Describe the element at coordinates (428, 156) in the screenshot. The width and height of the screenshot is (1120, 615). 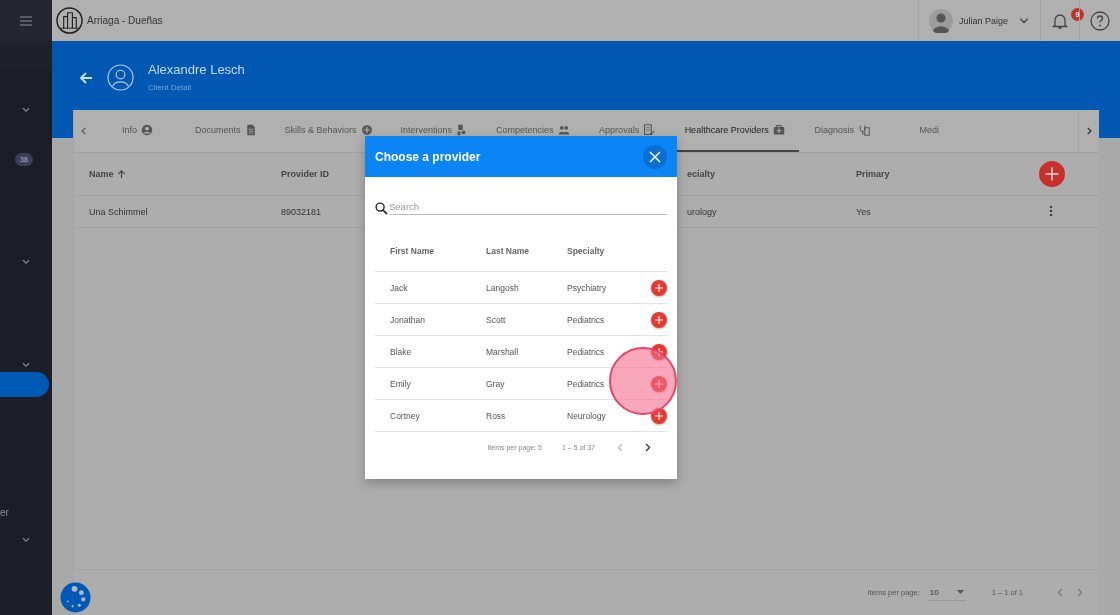
I see `dialog-title: Choose a provider` at that location.